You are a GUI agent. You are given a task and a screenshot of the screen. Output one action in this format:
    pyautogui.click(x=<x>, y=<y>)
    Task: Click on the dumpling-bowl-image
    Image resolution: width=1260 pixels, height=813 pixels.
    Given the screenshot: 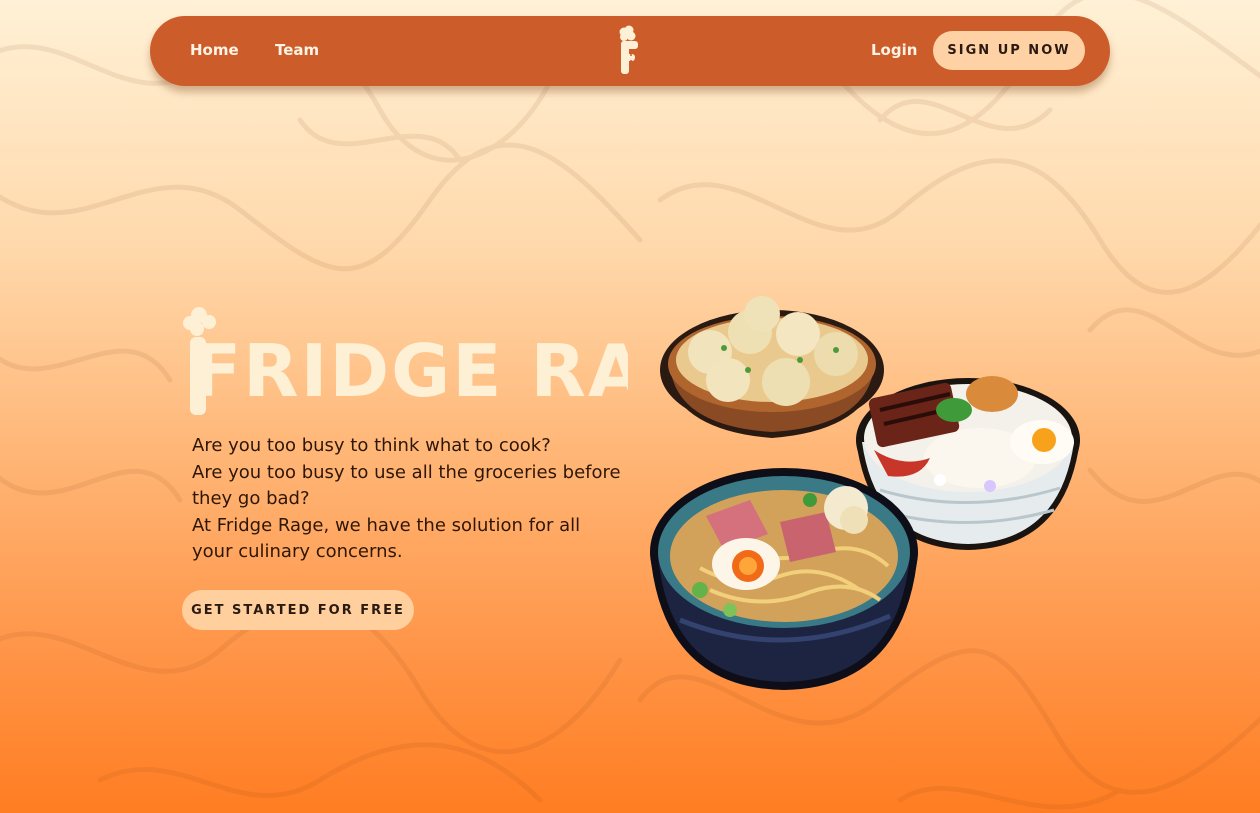 What is the action you would take?
    pyautogui.click(x=772, y=367)
    